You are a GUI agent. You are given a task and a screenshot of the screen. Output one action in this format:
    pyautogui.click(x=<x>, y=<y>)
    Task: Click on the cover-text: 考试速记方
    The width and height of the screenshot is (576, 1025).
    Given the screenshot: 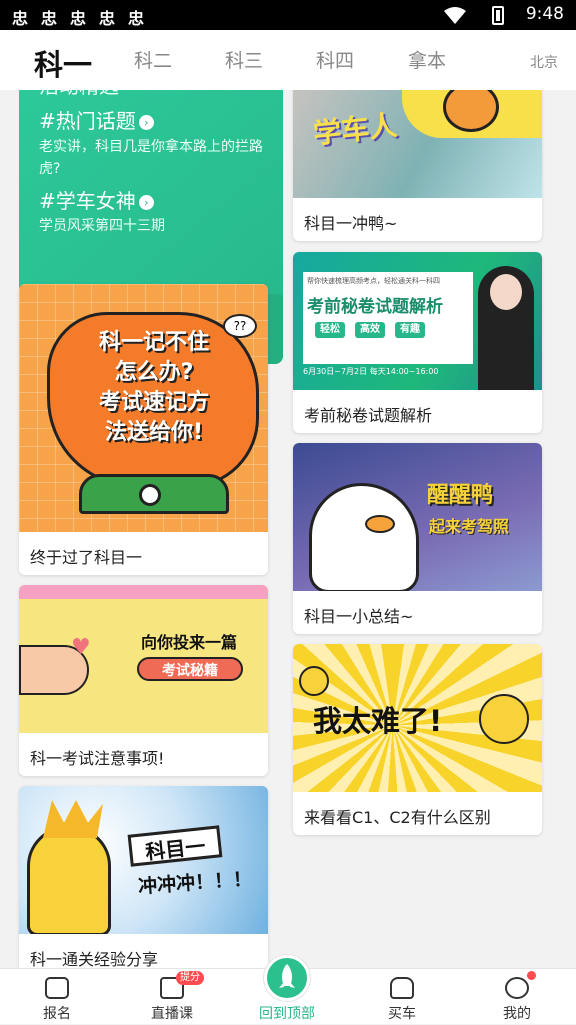 What is the action you would take?
    pyautogui.click(x=153, y=402)
    